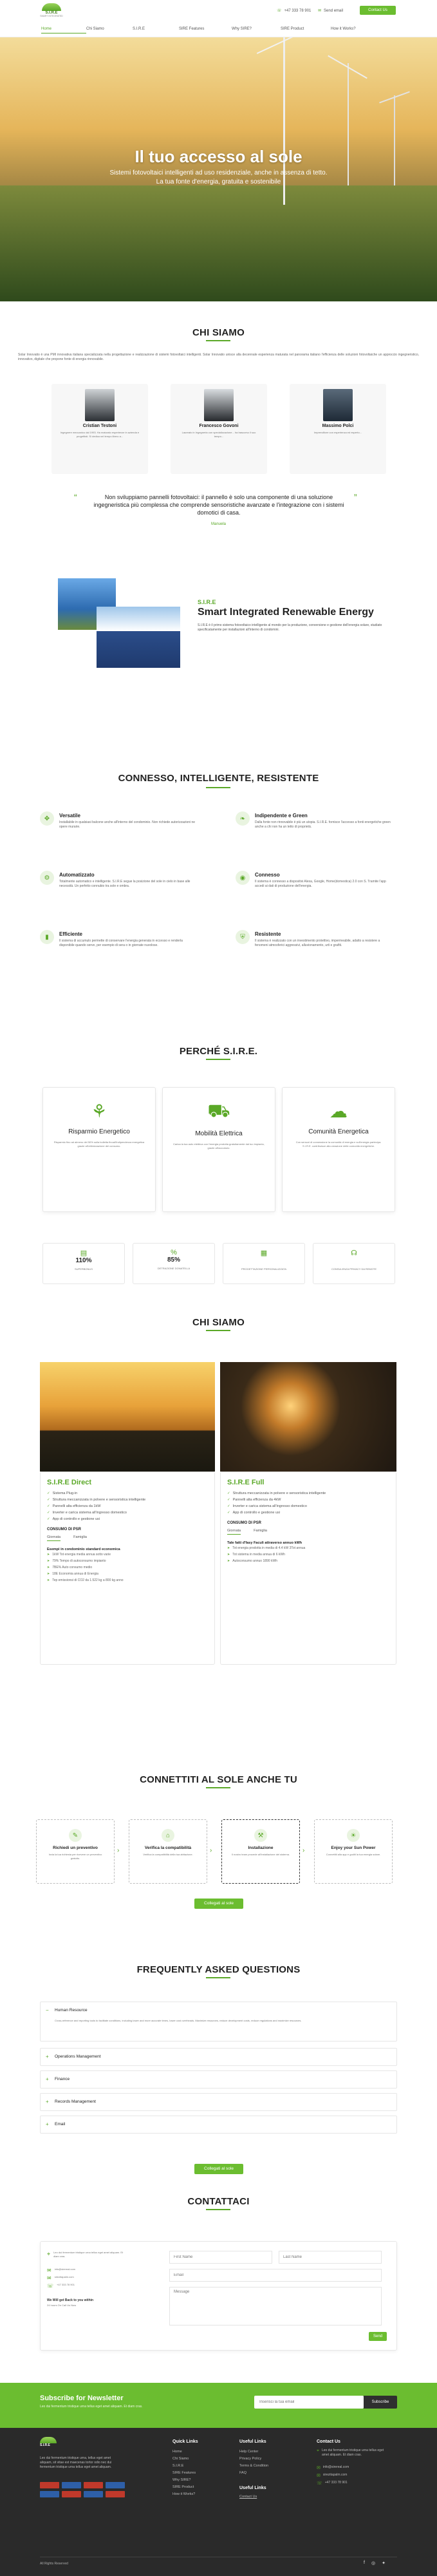 This screenshot has height=2576, width=437. What do you see at coordinates (263, 1269) in the screenshot?
I see `stat-label: PROGETTAZIONE PERSONALIZZATA` at bounding box center [263, 1269].